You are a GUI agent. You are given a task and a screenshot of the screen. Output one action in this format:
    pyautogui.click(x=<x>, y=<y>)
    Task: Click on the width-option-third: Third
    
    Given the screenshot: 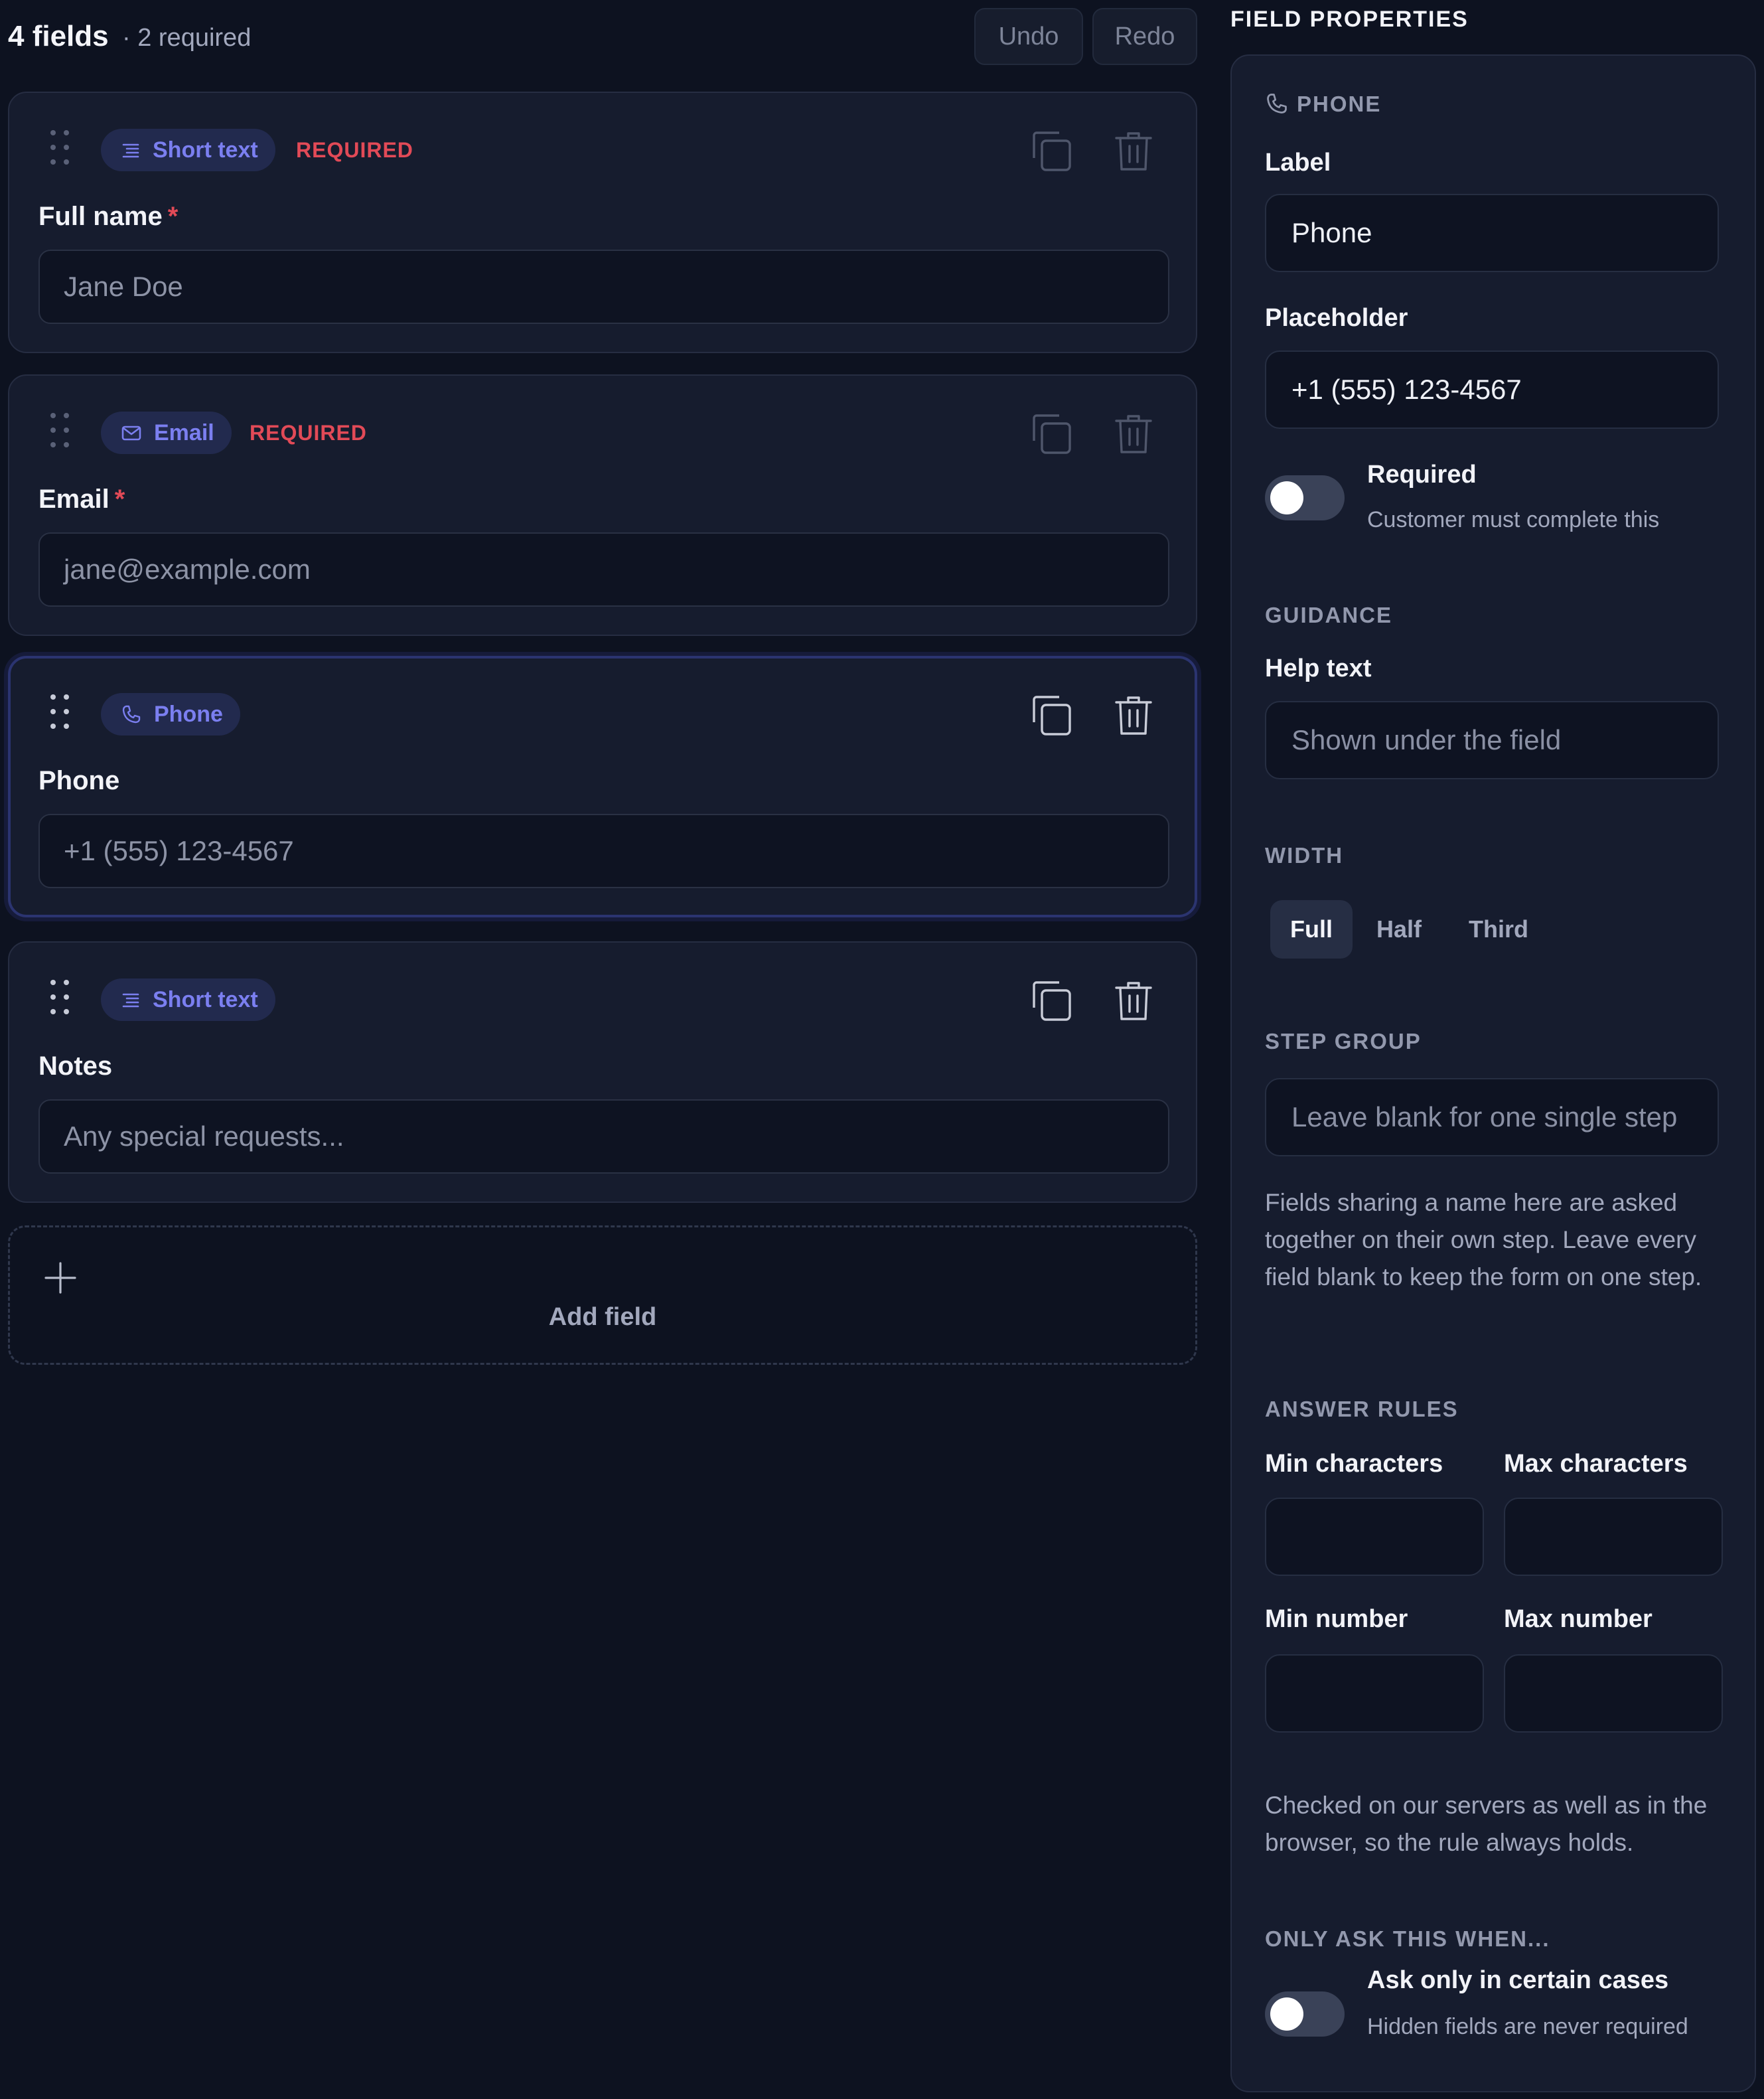 What is the action you would take?
    pyautogui.click(x=1498, y=929)
    